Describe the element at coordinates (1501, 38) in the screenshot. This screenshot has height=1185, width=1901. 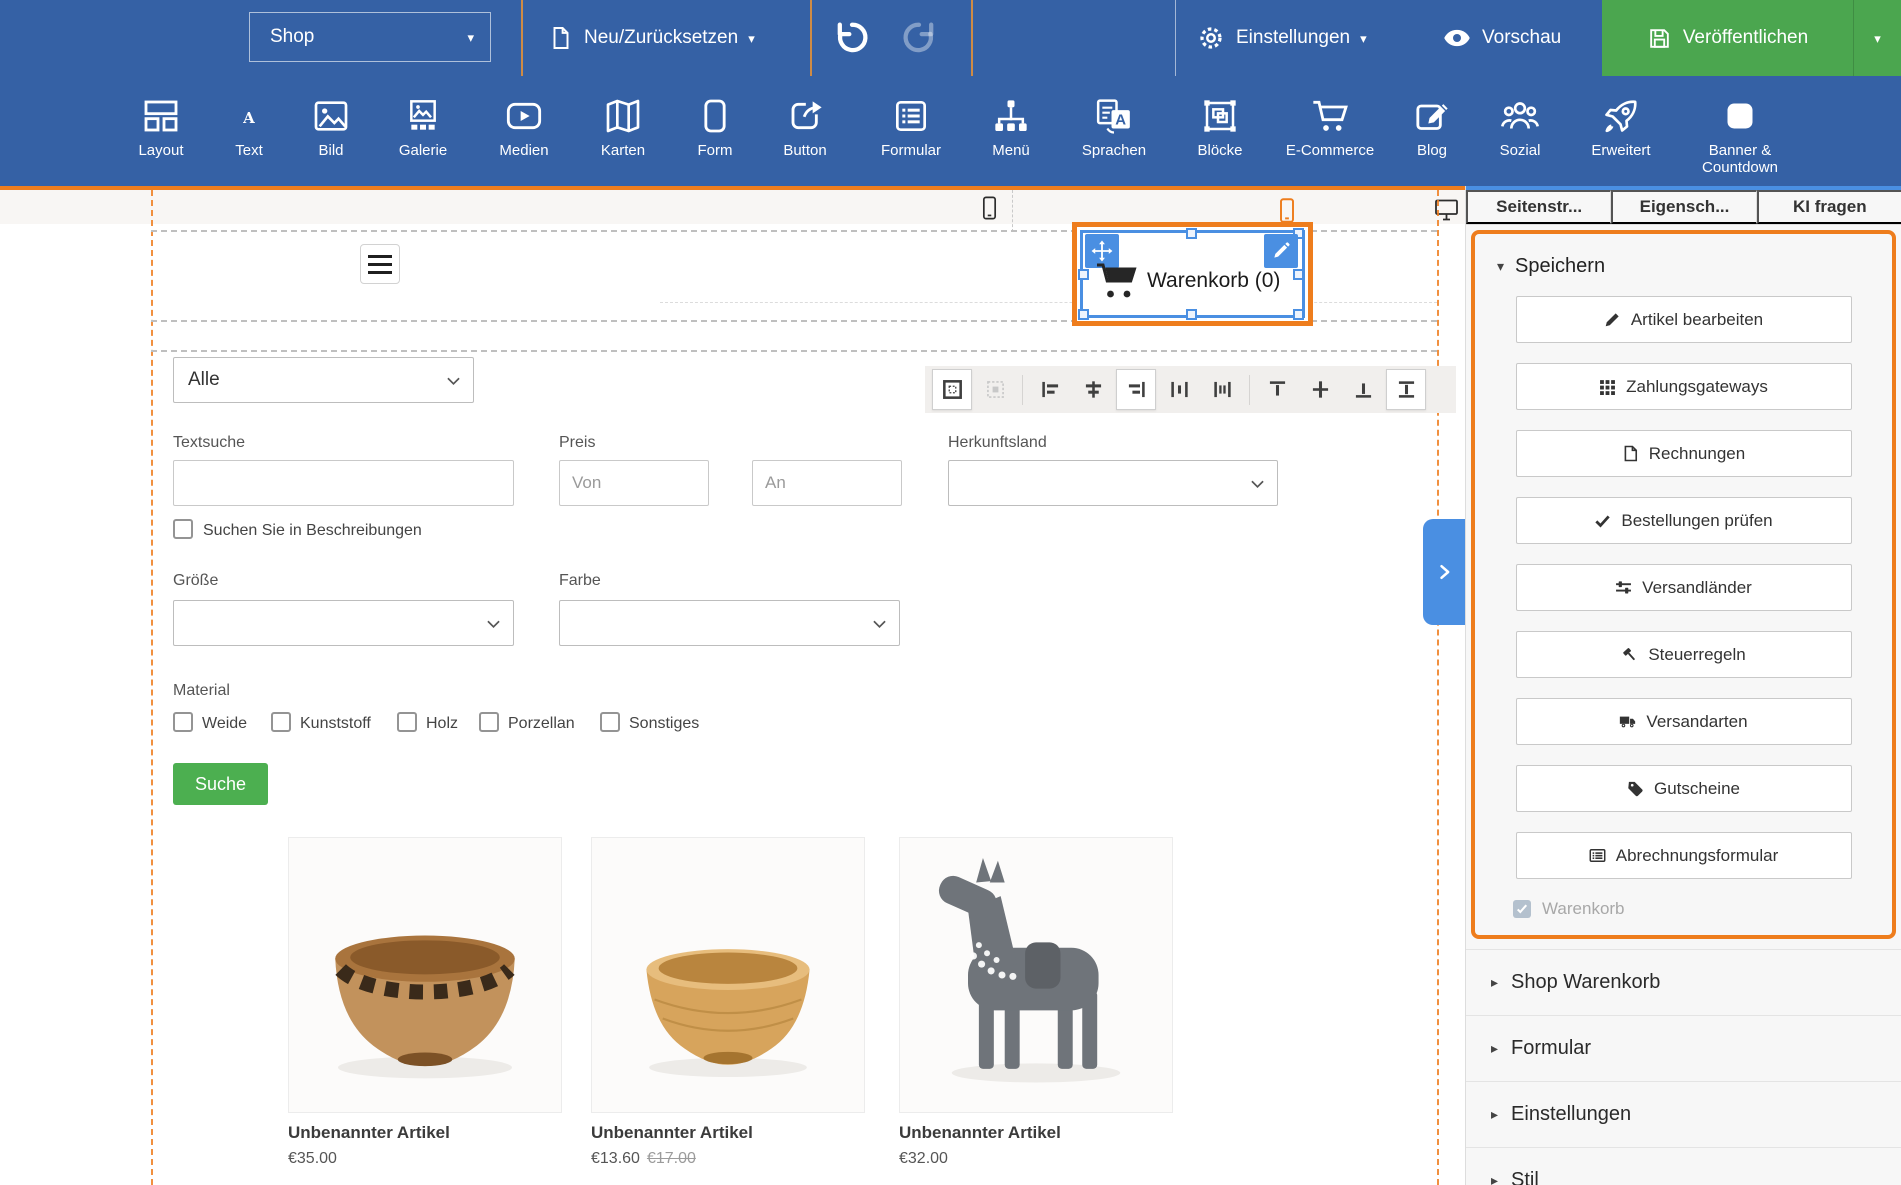
I see `preview-button: Vorschau` at that location.